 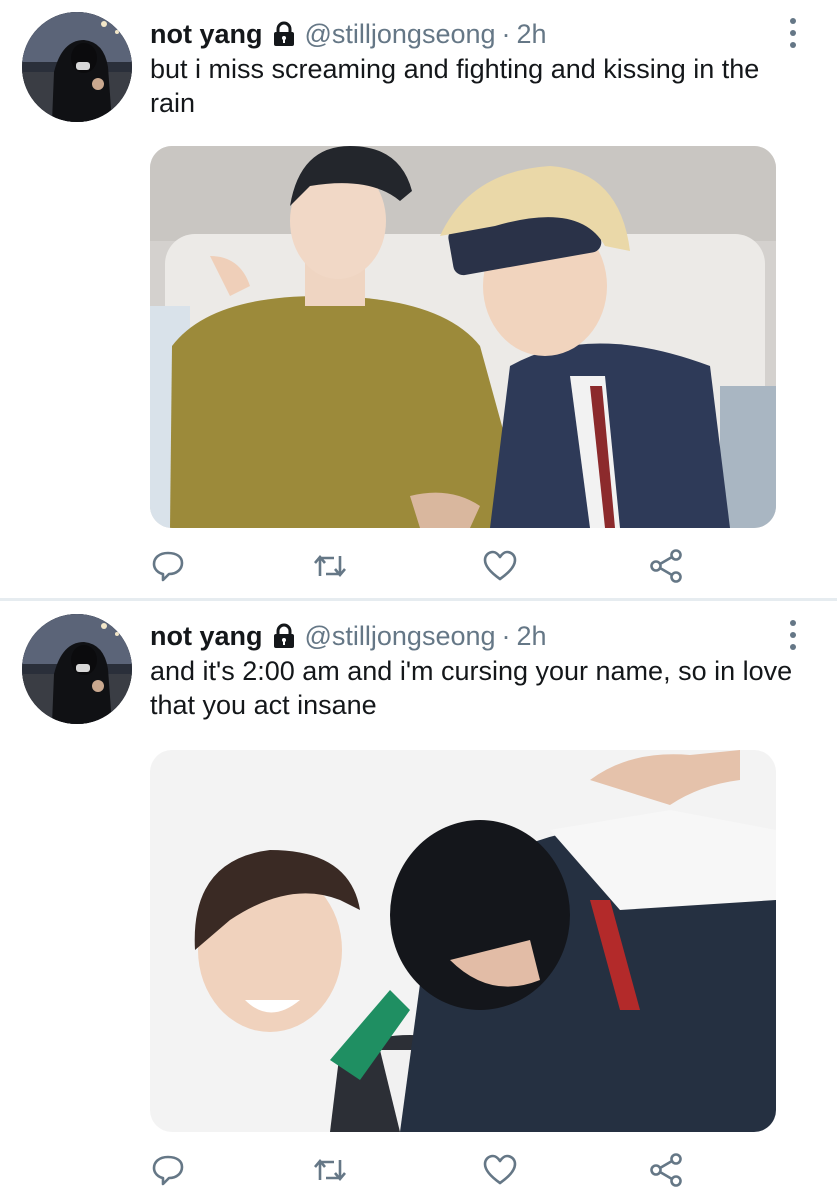 I want to click on tweet-divider, so click(x=418, y=599).